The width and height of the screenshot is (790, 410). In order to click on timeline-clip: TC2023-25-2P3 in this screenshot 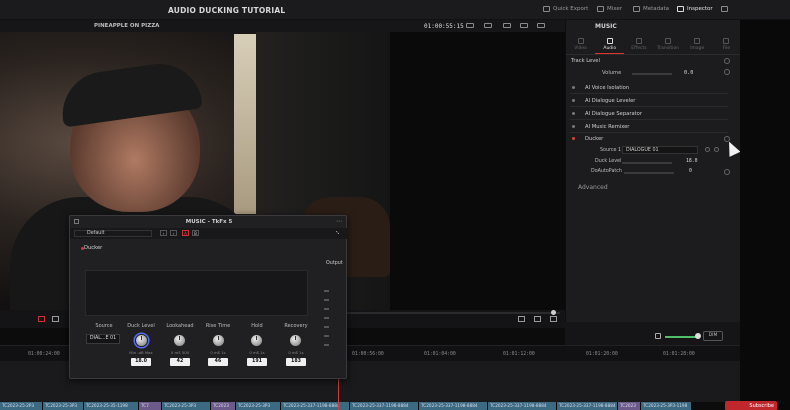, I will do `click(21, 406)`.